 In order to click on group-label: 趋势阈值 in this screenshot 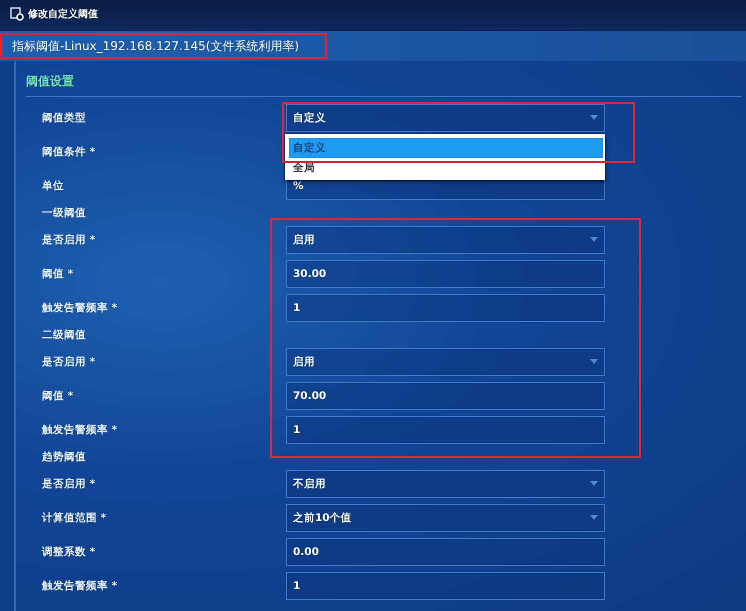, I will do `click(63, 457)`.